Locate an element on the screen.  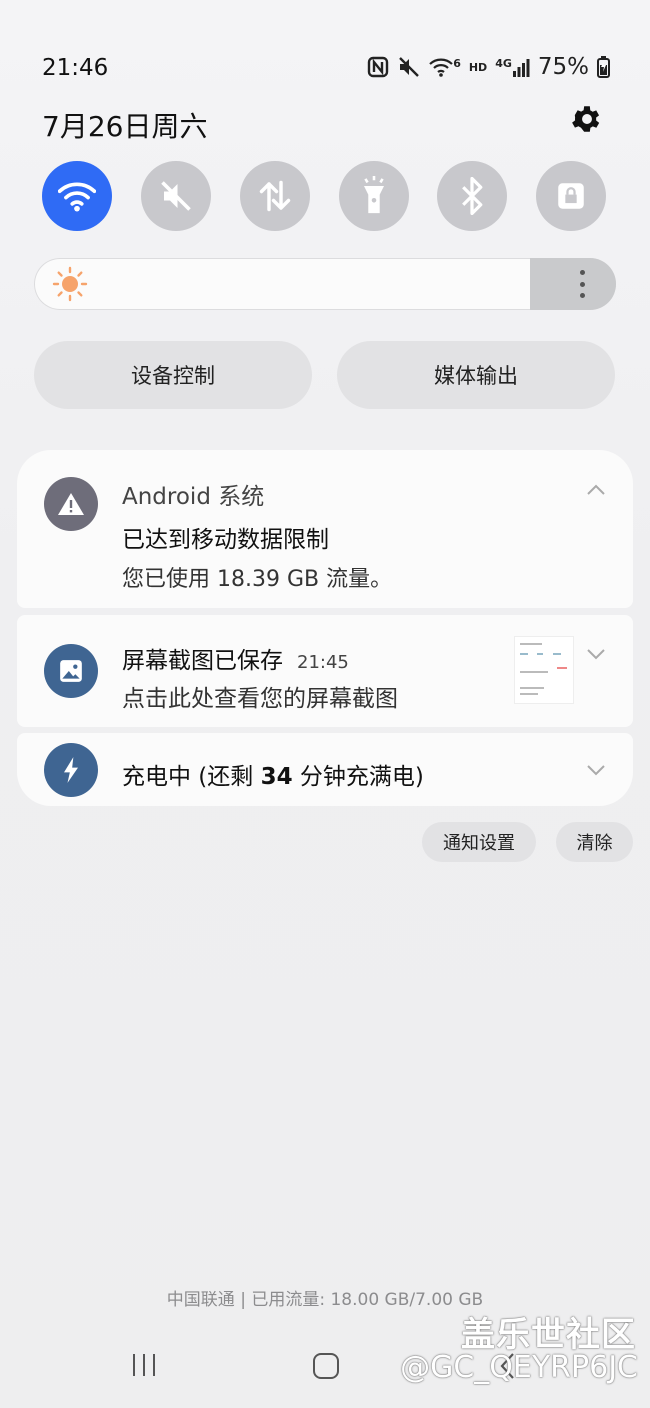
wifi-toggle is located at coordinates (77, 196).